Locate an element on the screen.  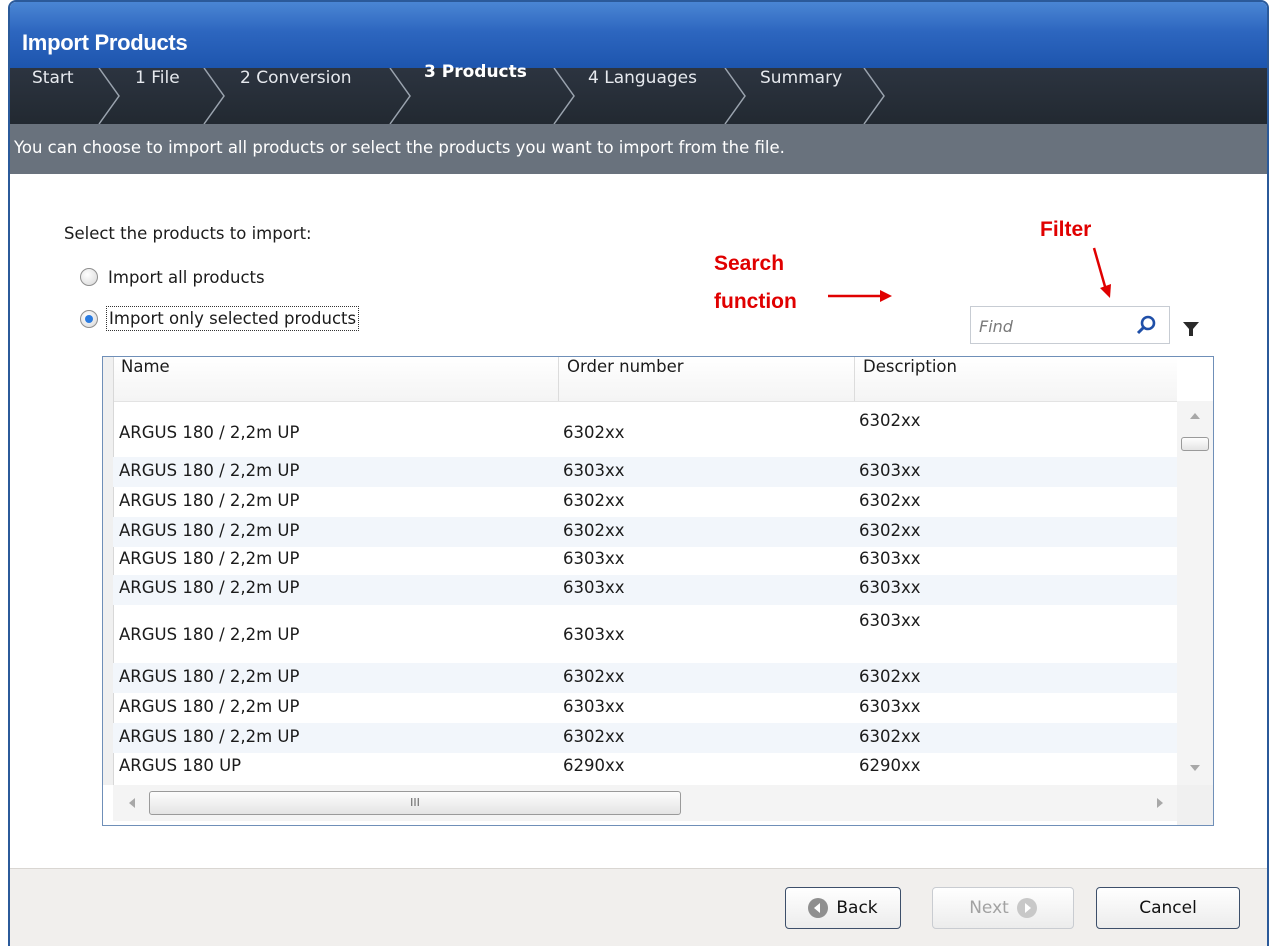
scroll-left-arrow-icon is located at coordinates (132, 803).